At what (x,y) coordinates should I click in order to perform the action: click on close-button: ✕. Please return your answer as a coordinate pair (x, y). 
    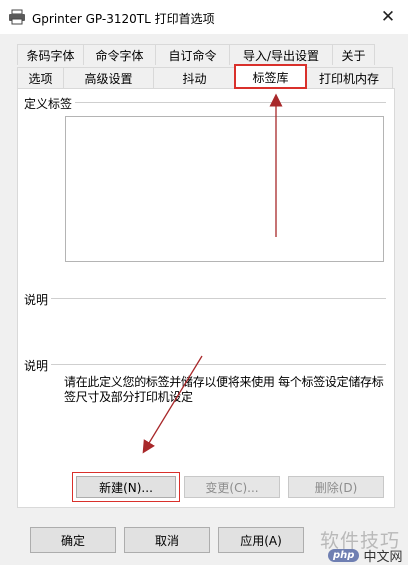
    Looking at the image, I should click on (388, 17).